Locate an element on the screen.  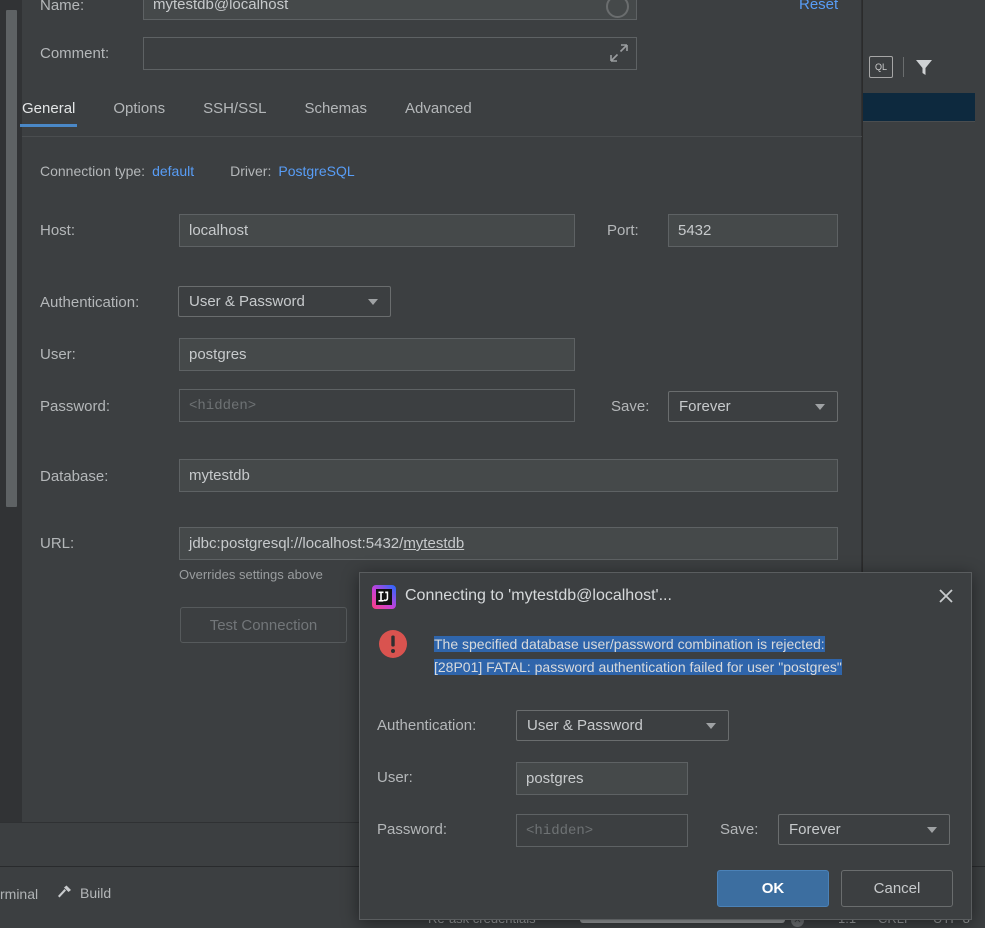
dialog-save-value: Forever is located at coordinates (815, 829).